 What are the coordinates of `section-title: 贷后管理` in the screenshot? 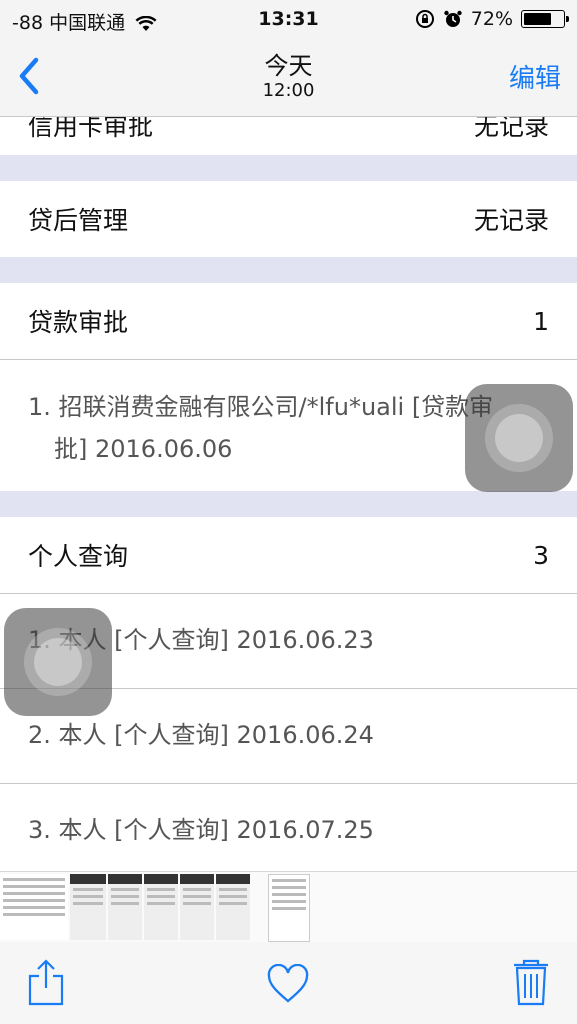 It's located at (78, 220).